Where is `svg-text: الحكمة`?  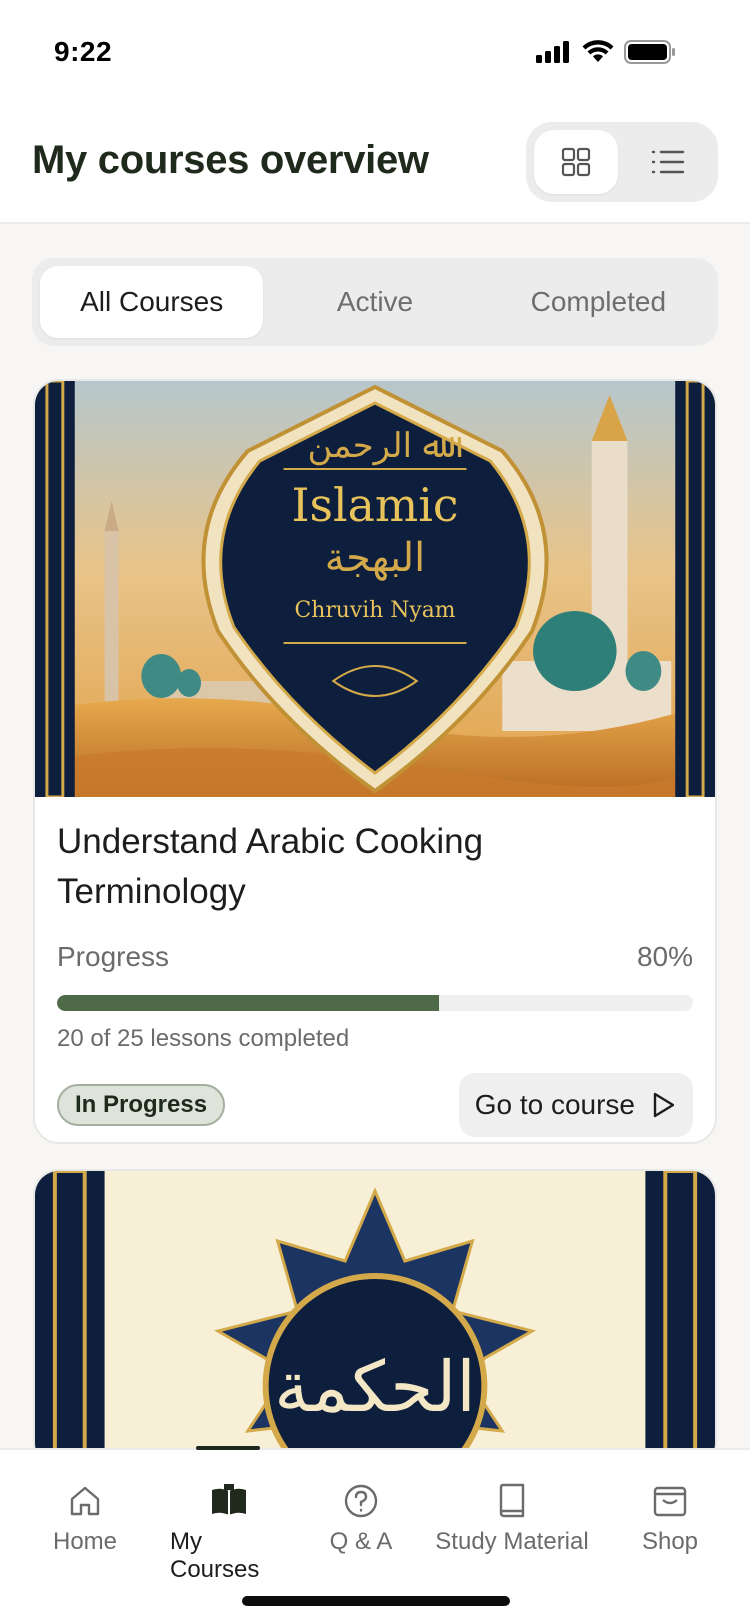
svg-text: الحكمة is located at coordinates (374, 1387).